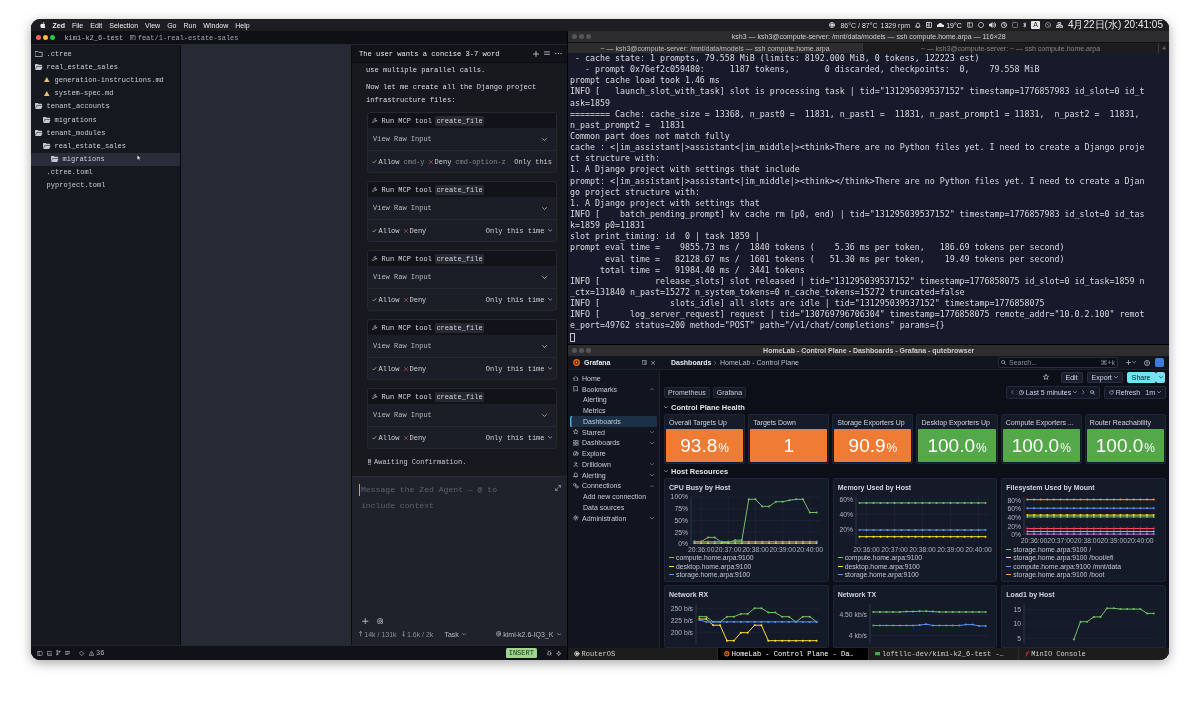  I want to click on terminal-line: Common part does not match fully, so click(650, 137).